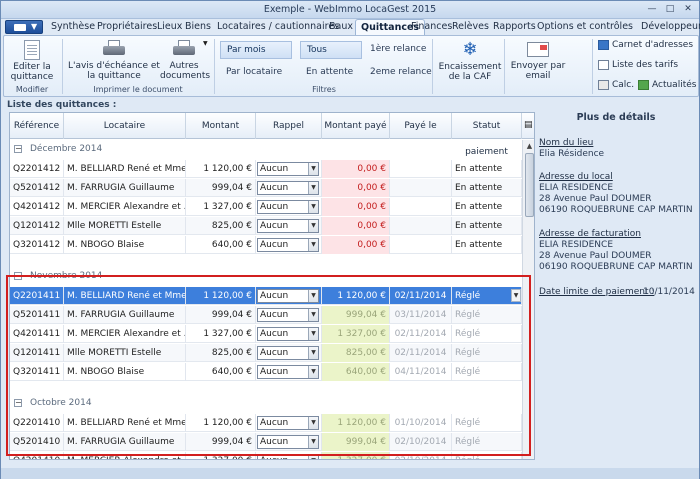 This screenshot has height=479, width=700. Describe the element at coordinates (487, 135) in the screenshot. I see `column-header-payment-status: Statut paiement` at that location.